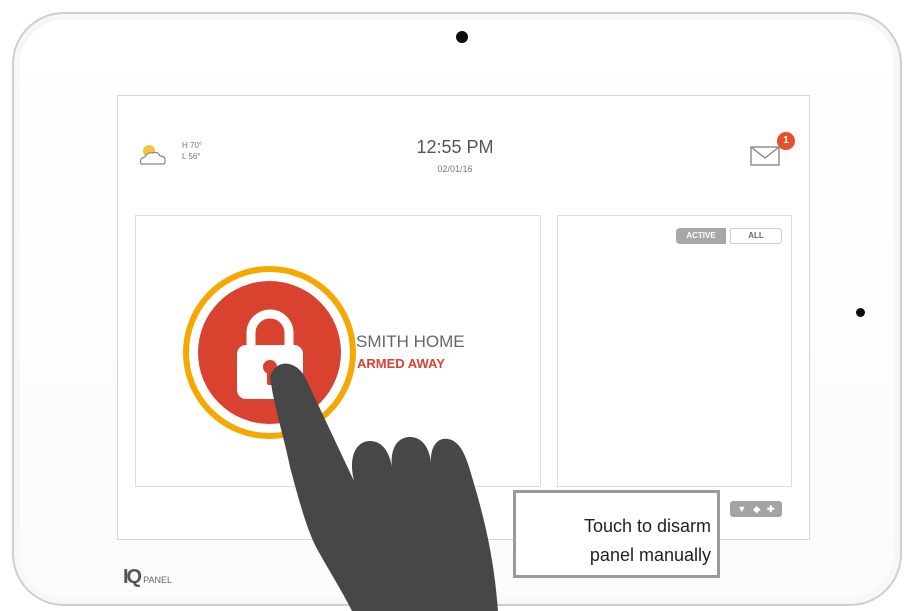 This screenshot has height=611, width=909. What do you see at coordinates (701, 236) in the screenshot?
I see `filter-active-button: ACTIVE` at bounding box center [701, 236].